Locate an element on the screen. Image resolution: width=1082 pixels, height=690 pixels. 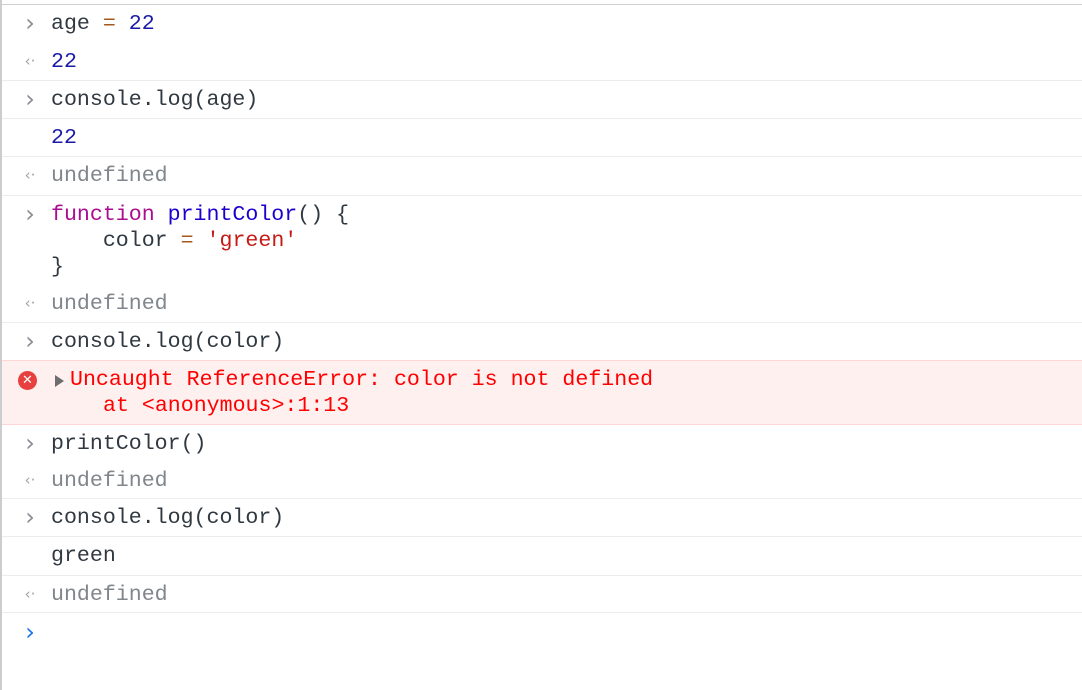
error-stack: at <anonymous>:1:13 is located at coordinates (226, 406).